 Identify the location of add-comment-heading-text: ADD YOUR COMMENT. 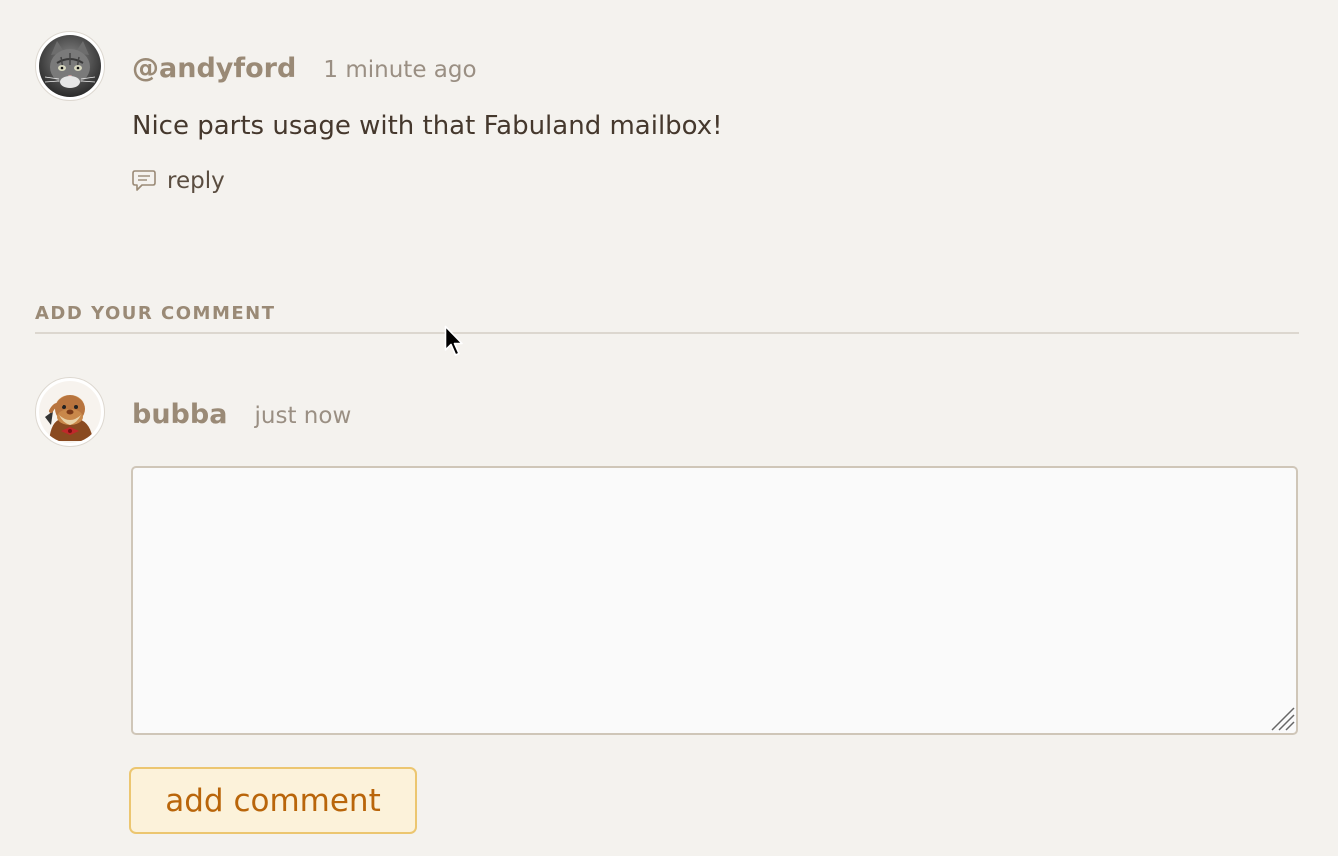
(155, 313).